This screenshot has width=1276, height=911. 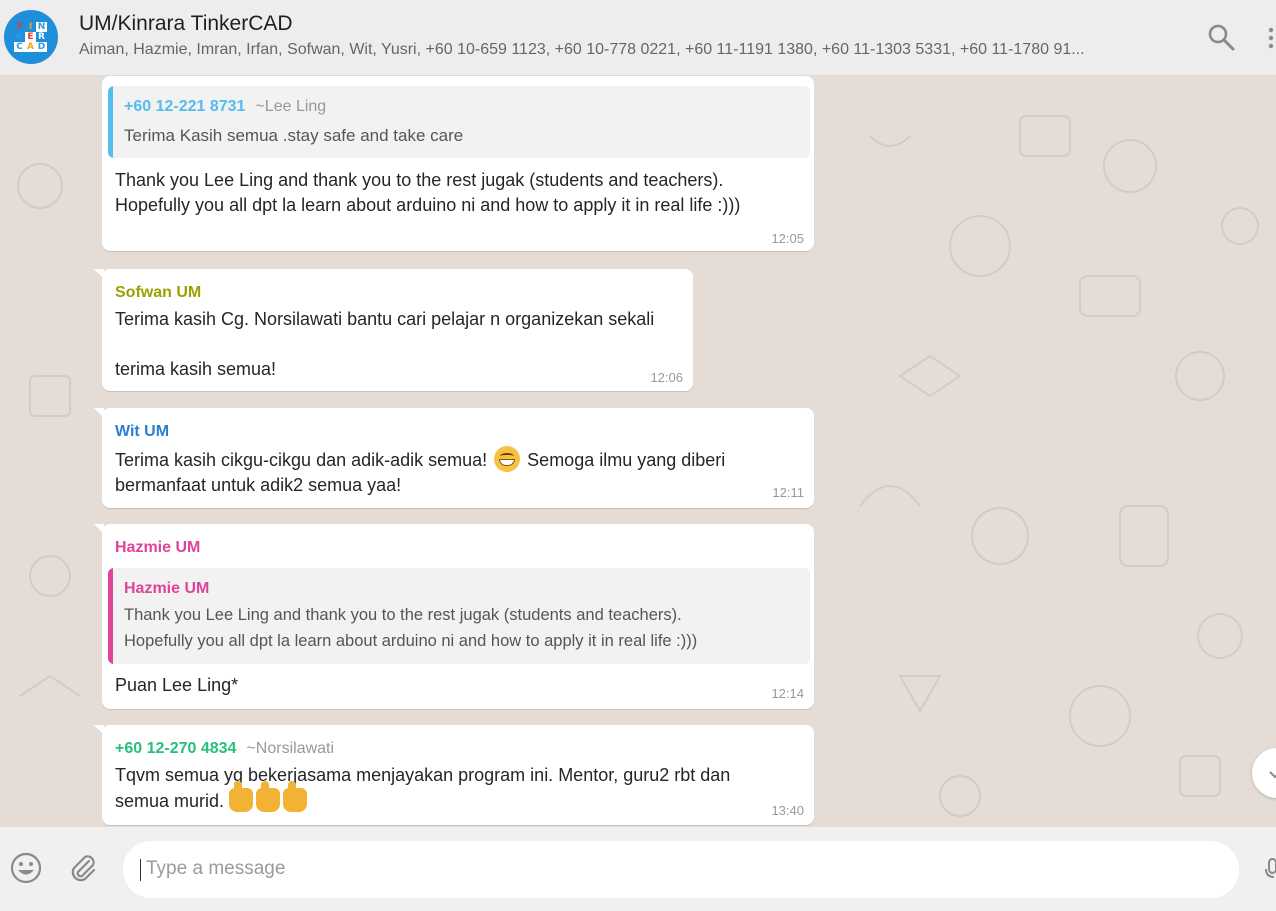 I want to click on grinning-emoji, so click(x=507, y=459).